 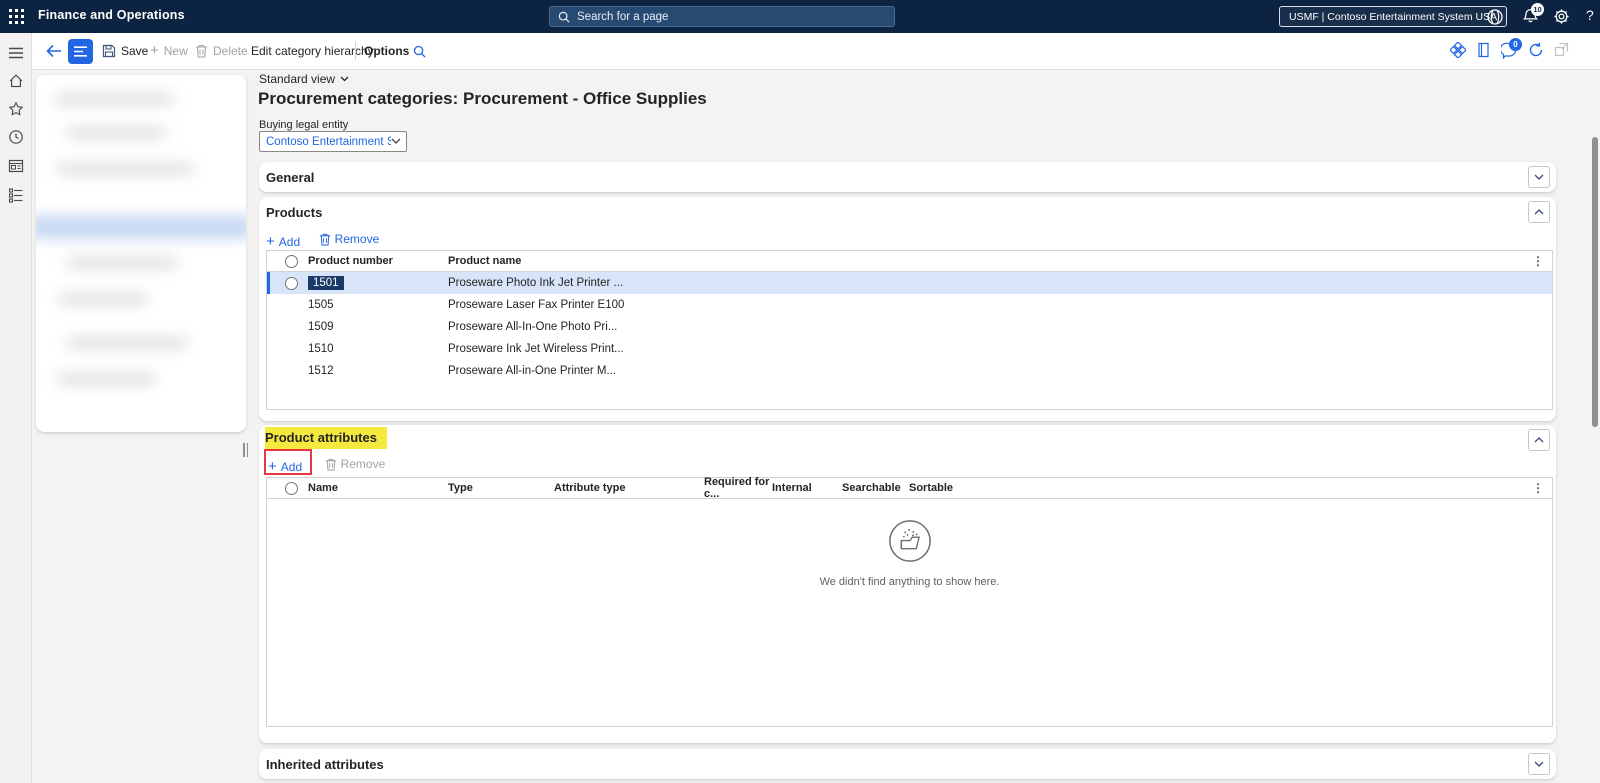 I want to click on attributes-toolbar: + Add Remove, so click(x=326, y=464).